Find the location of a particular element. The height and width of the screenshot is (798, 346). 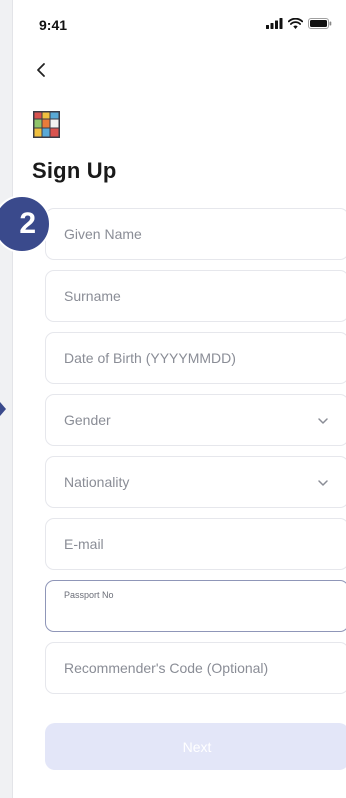

back-button is located at coordinates (41, 70).